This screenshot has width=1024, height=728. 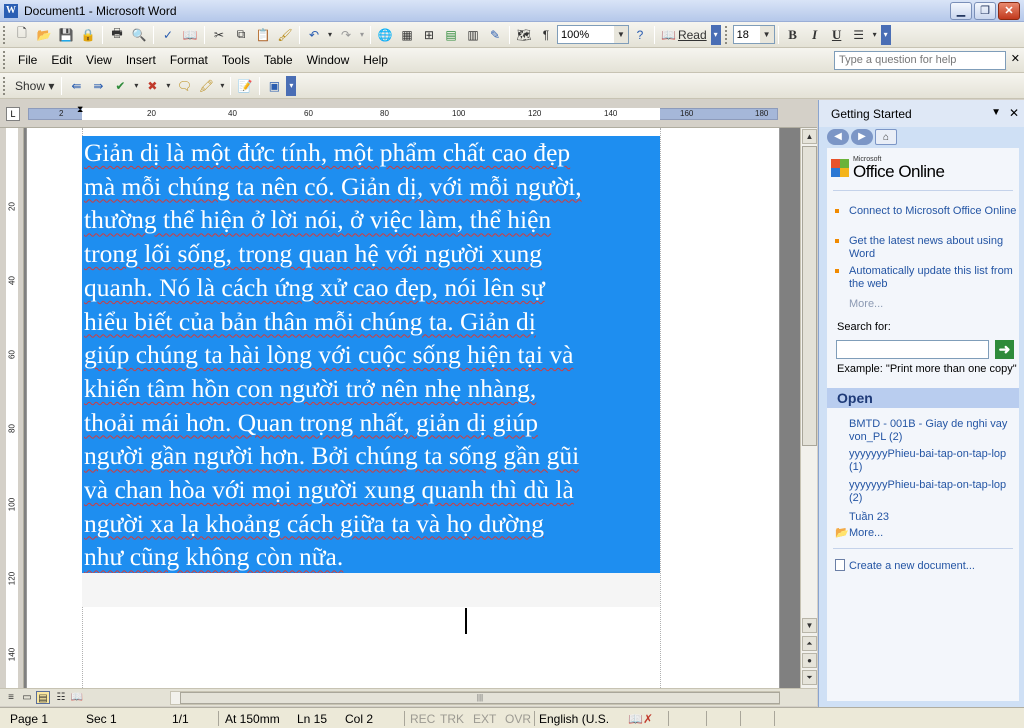 What do you see at coordinates (139, 35) in the screenshot?
I see `print-preview-icon: 🔍` at bounding box center [139, 35].